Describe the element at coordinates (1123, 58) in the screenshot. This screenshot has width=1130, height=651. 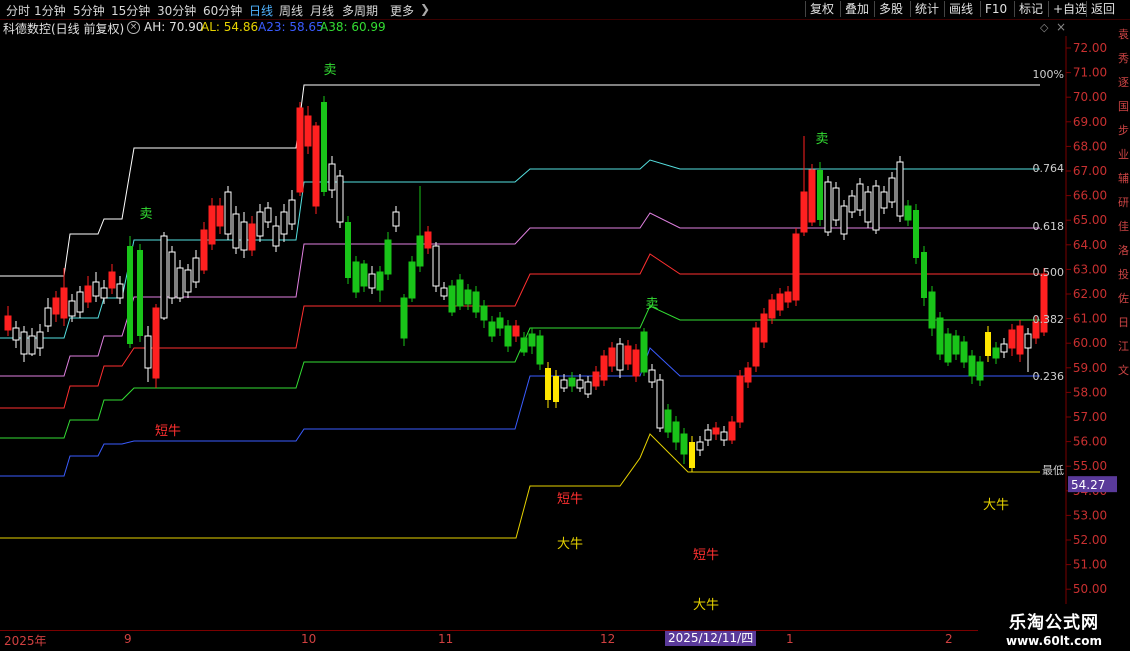
I see `right-strip-char: 秀` at that location.